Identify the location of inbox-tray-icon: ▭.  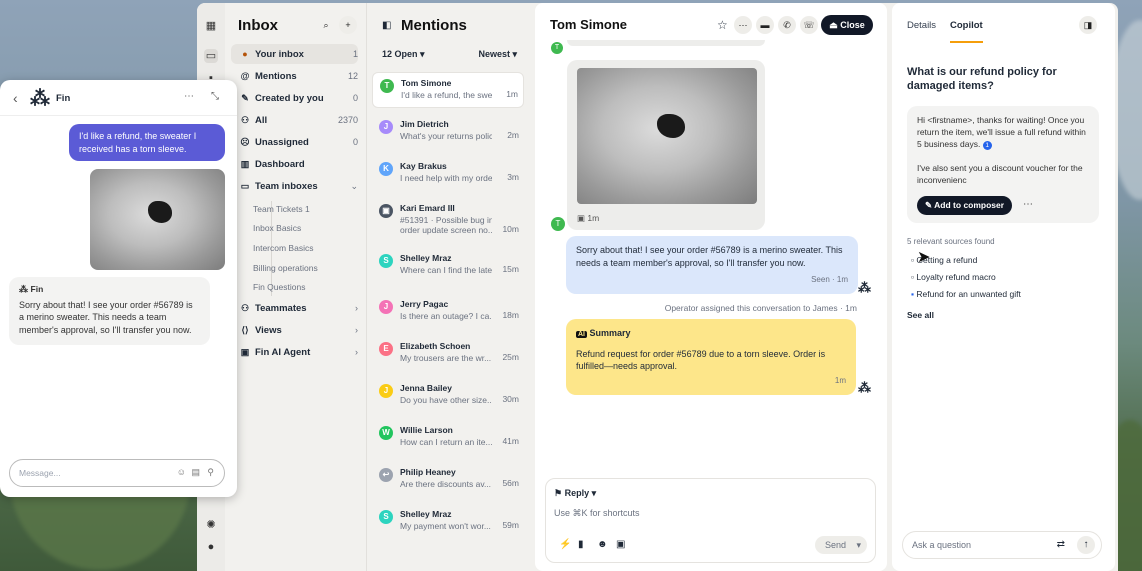
(245, 185).